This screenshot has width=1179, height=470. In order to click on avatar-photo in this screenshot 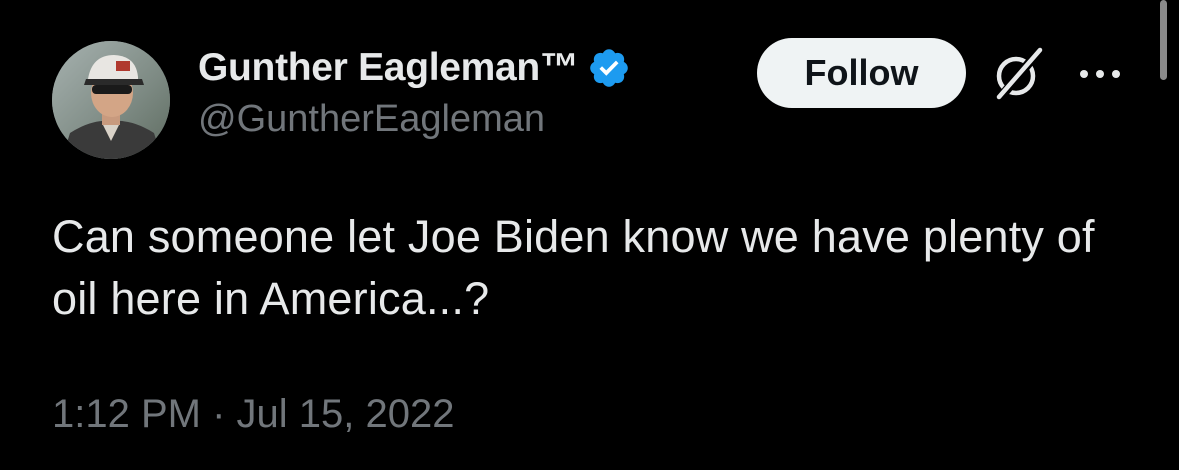, I will do `click(111, 100)`.